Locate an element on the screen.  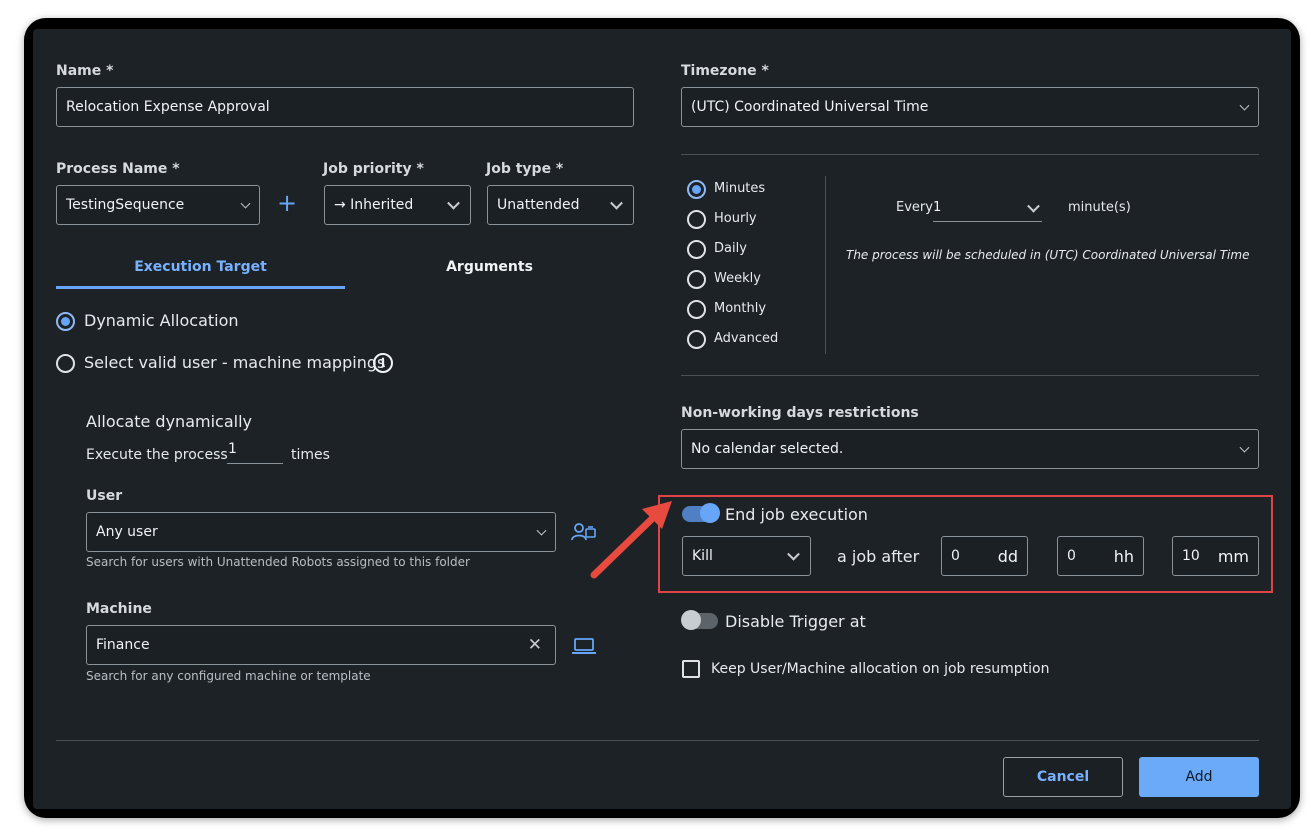
schedule-option-weekly is located at coordinates (696, 279).